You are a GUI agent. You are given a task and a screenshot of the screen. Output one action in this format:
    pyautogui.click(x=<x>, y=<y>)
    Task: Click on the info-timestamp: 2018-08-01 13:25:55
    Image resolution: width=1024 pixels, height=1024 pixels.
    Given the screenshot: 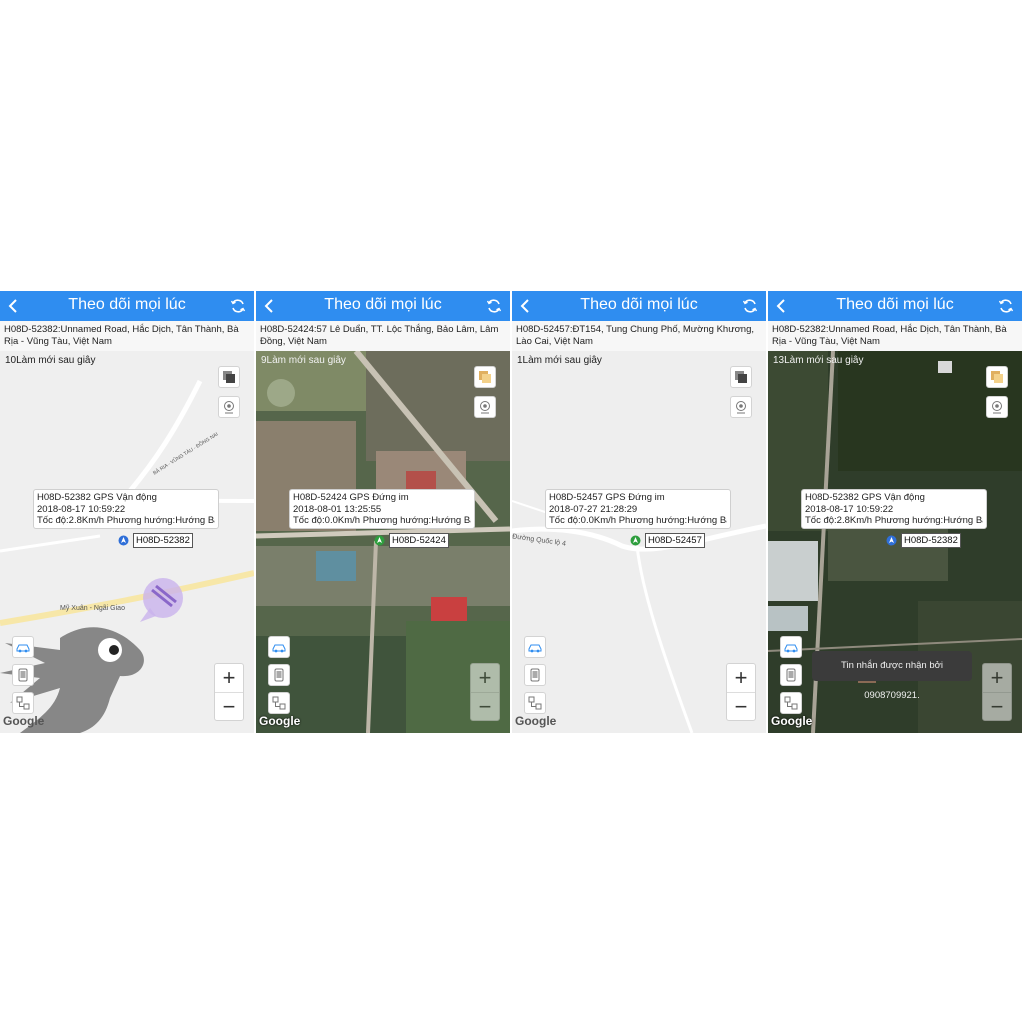 What is the action you would take?
    pyautogui.click(x=337, y=509)
    